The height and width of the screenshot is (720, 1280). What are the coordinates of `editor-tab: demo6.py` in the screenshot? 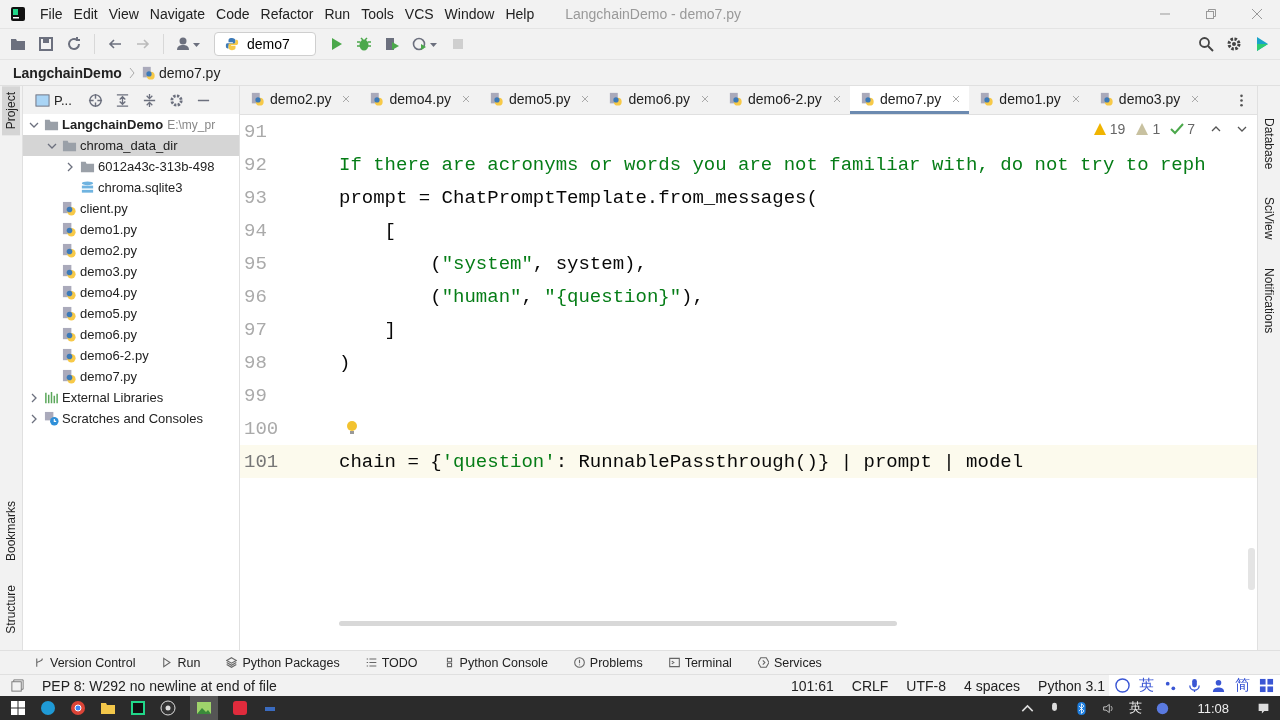 It's located at (658, 100).